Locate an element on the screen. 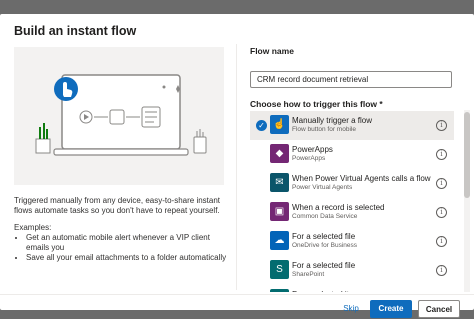 The height and width of the screenshot is (319, 474). create-button: Create is located at coordinates (391, 309).